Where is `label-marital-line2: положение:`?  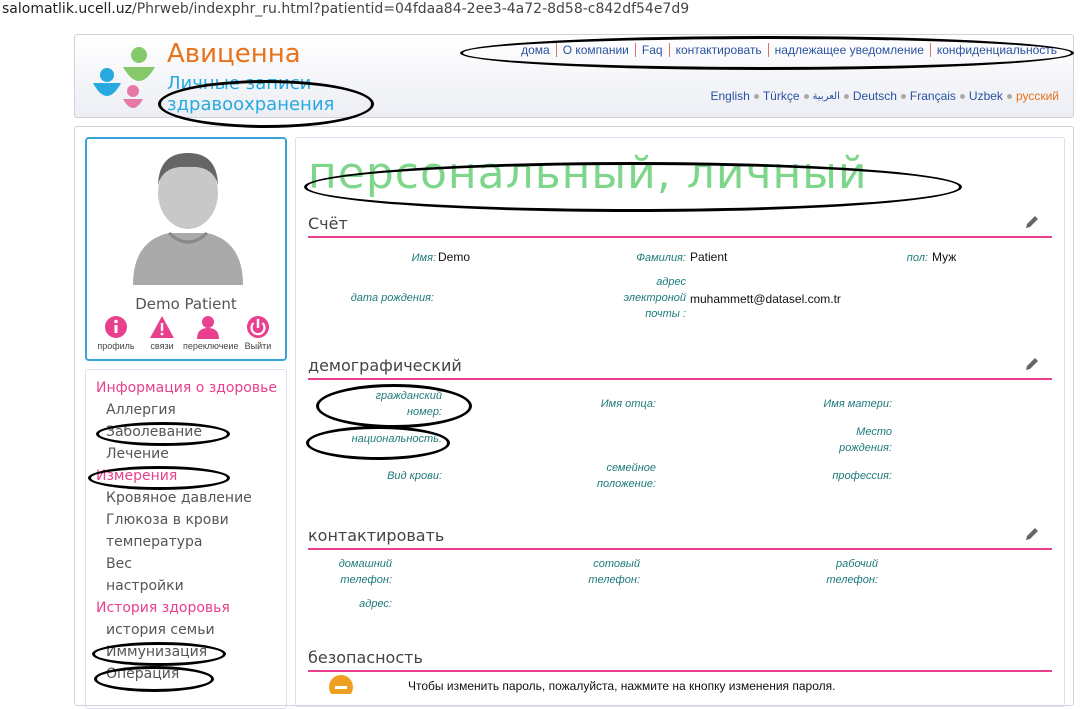 label-marital-line2: положение: is located at coordinates (626, 484).